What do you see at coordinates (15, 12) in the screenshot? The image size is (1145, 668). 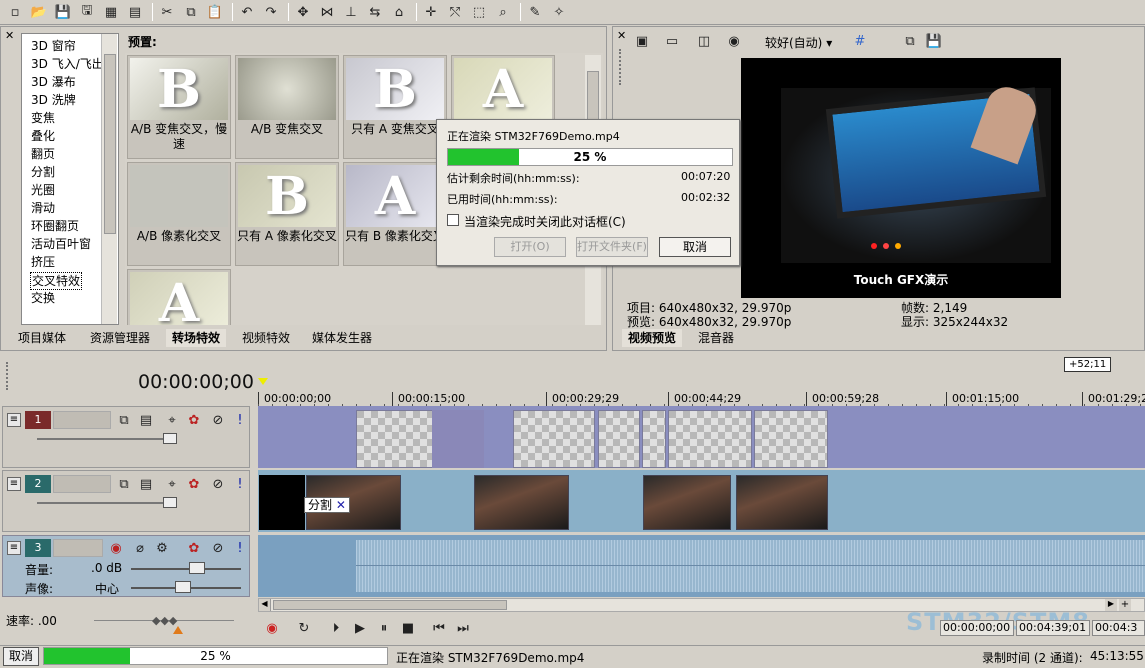 I see `new-icon: ▫` at bounding box center [15, 12].